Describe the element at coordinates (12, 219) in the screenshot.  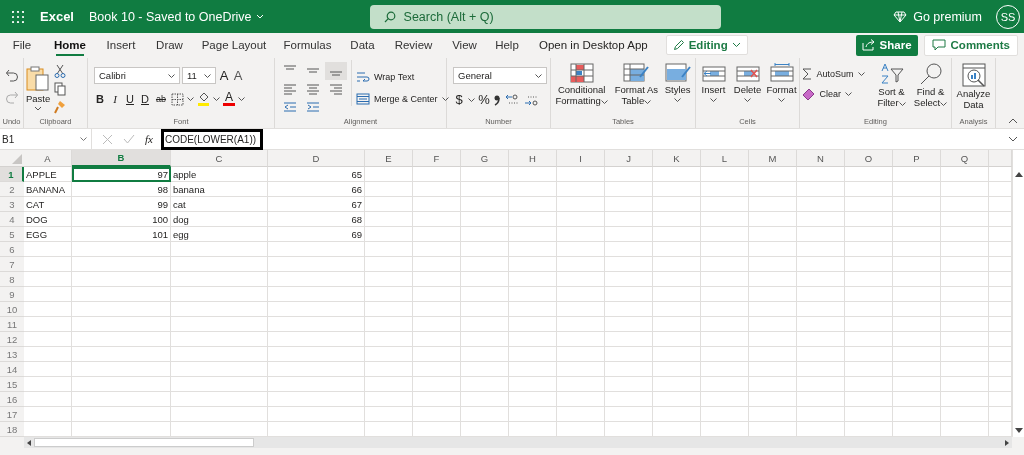
I see `row-header: 4` at that location.